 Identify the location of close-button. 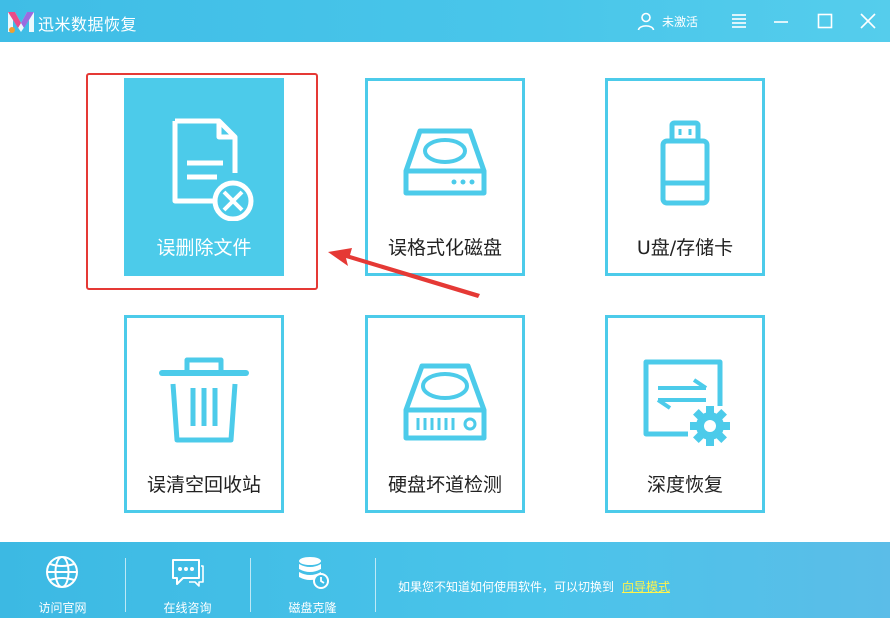
(868, 21).